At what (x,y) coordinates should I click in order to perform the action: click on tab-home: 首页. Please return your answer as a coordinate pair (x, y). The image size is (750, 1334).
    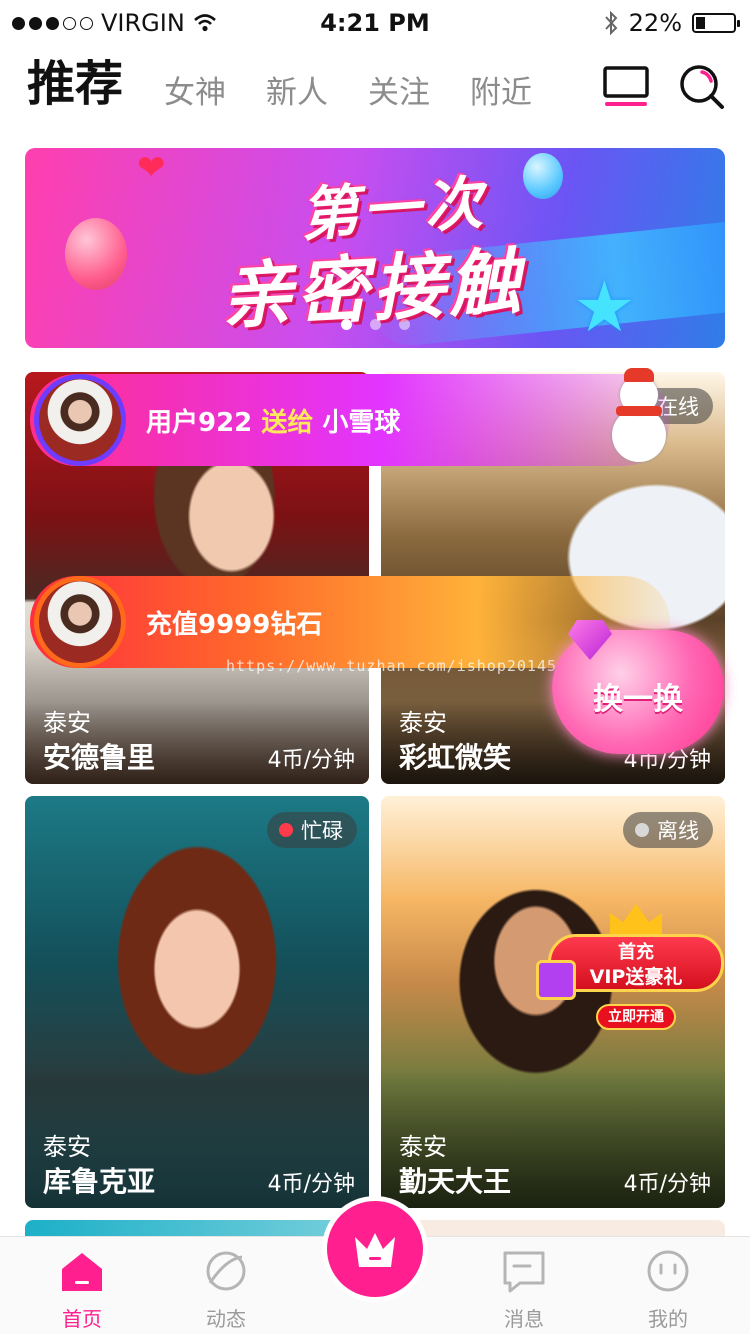
    Looking at the image, I should click on (82, 1290).